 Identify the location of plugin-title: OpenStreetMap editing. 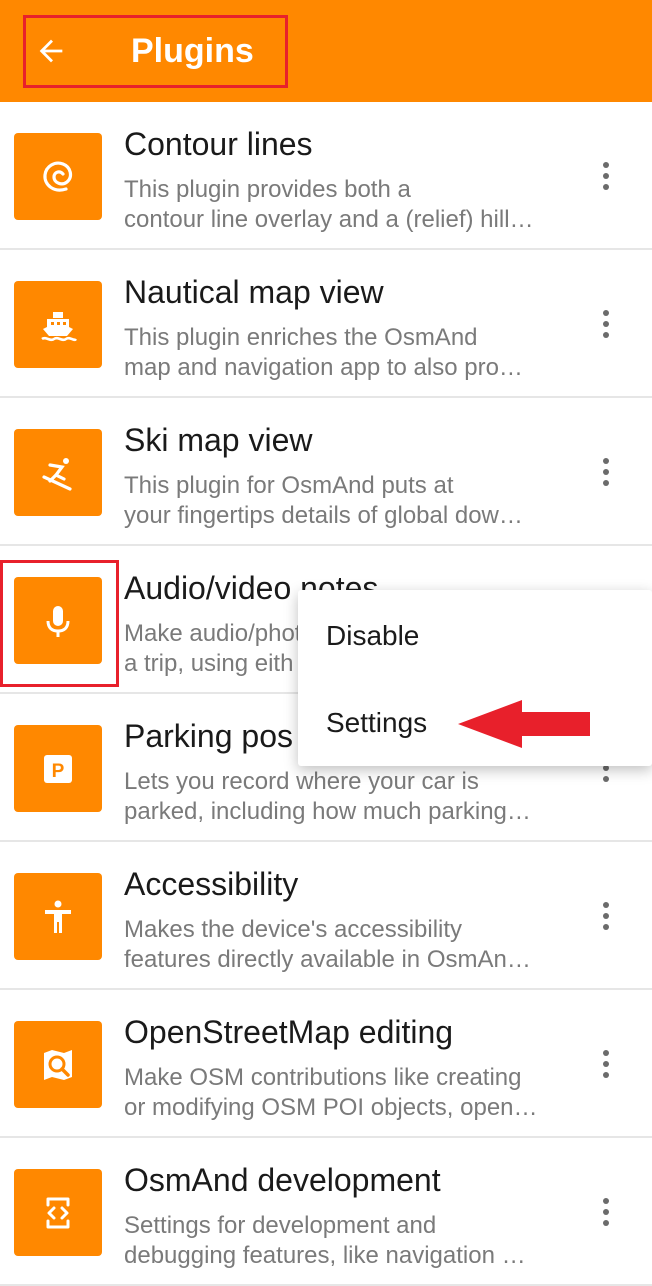
(289, 1032).